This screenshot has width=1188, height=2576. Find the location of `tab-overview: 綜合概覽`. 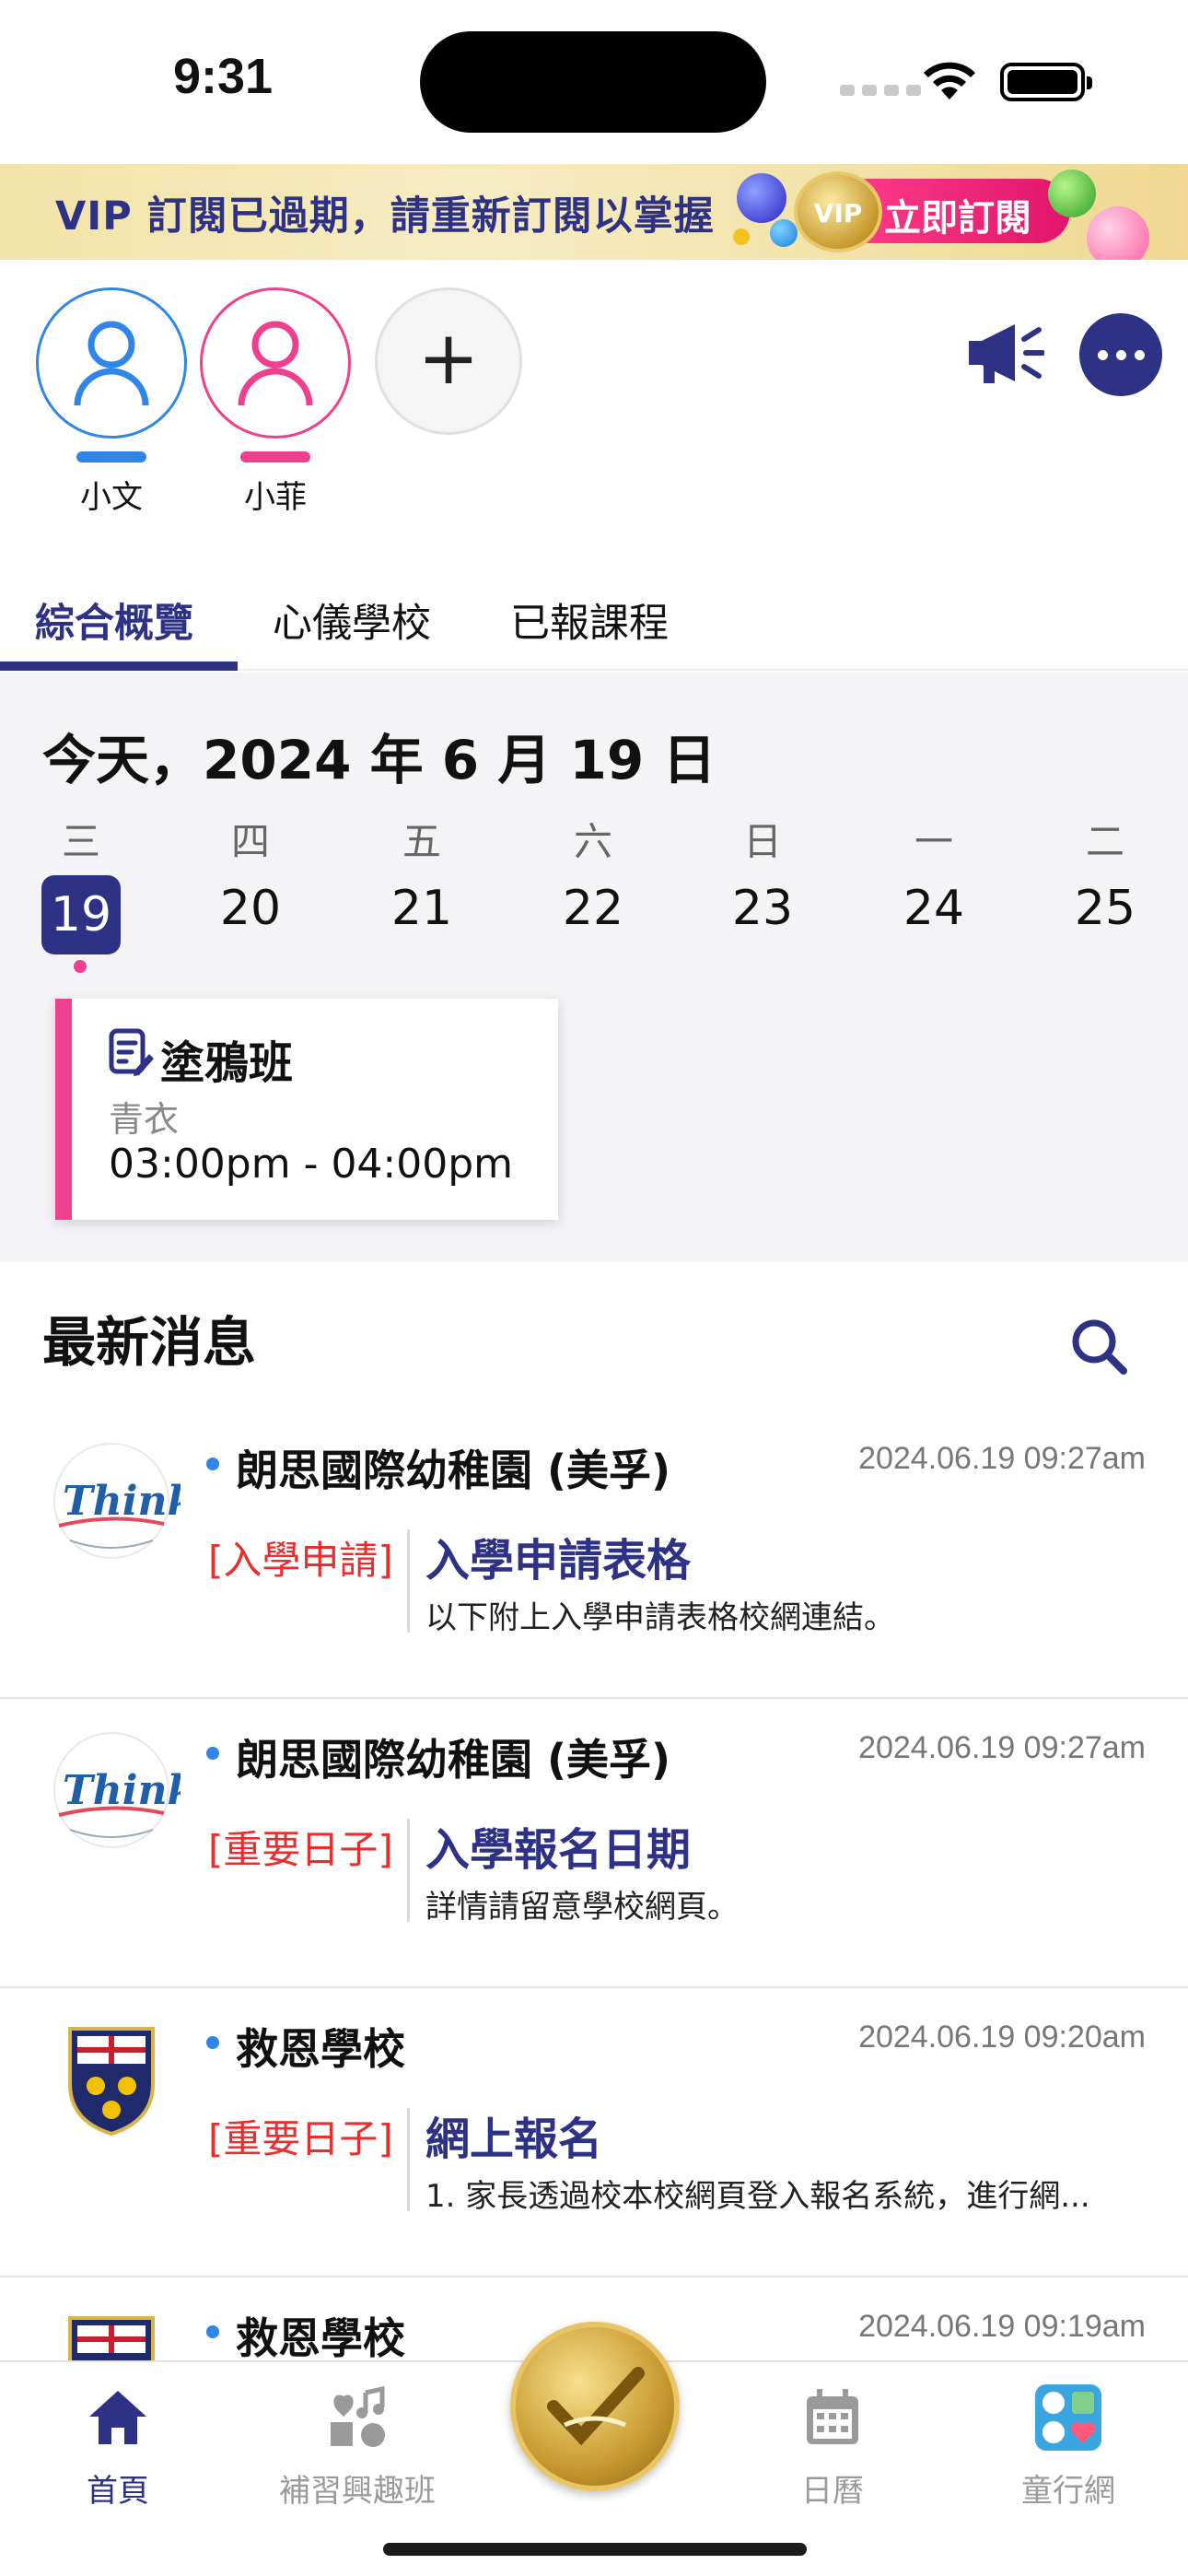

tab-overview: 綜合概覽 is located at coordinates (114, 620).